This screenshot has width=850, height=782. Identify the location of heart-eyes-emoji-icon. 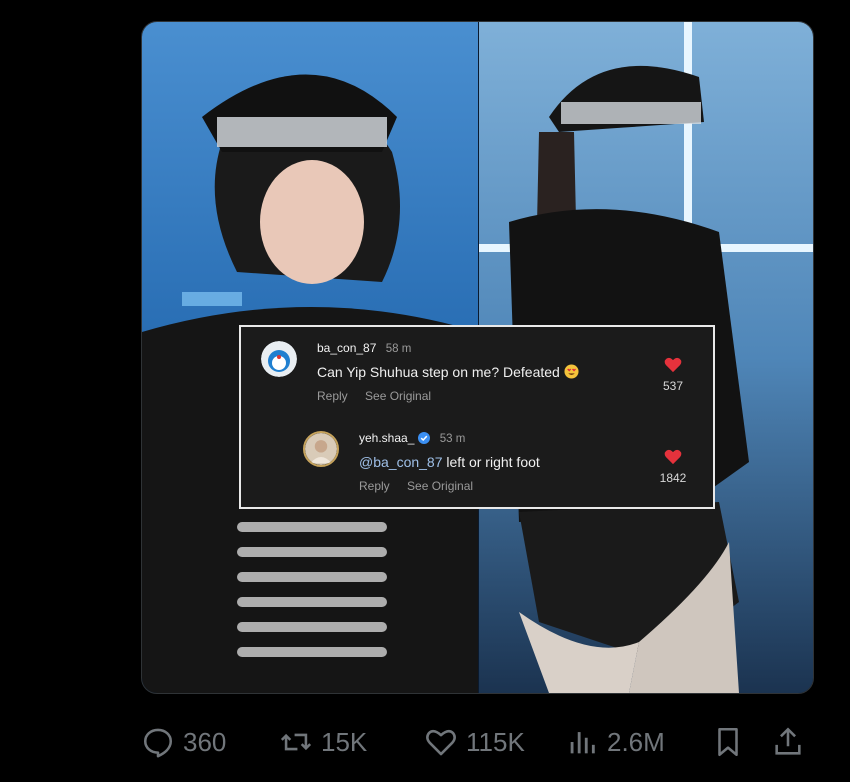
(571, 371).